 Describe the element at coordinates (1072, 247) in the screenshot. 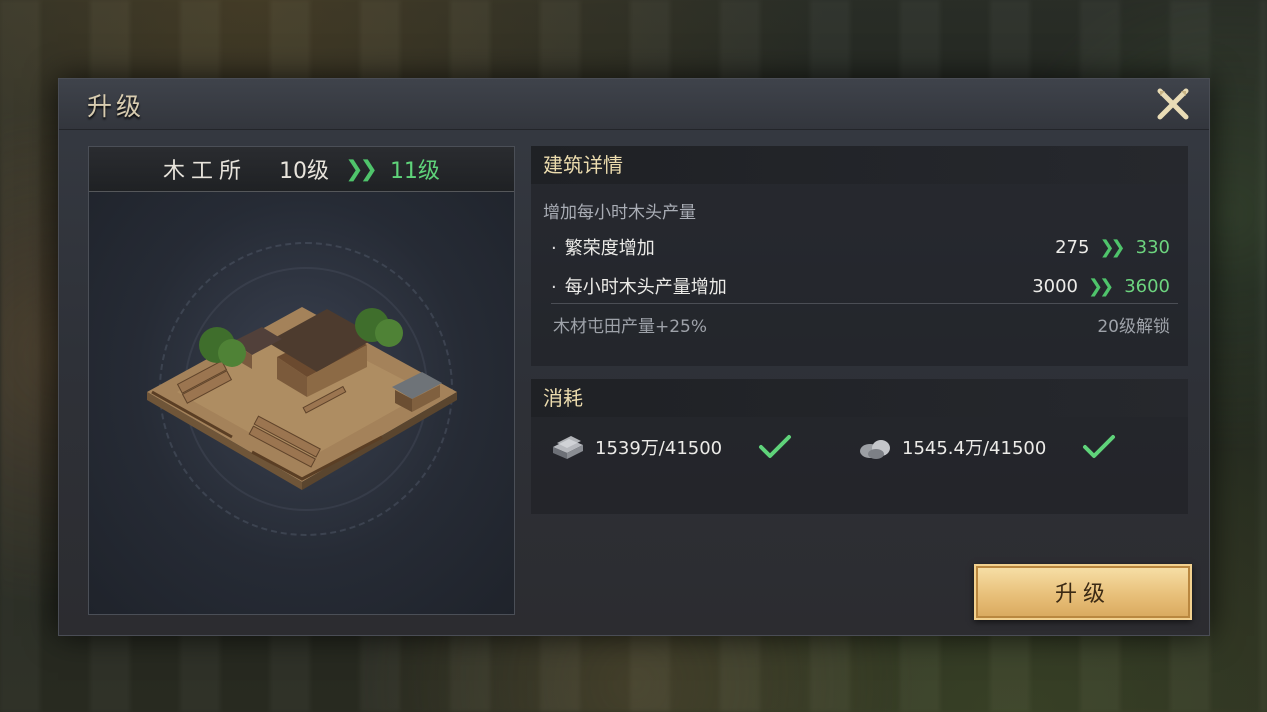

I see `stat-from-value: 275` at that location.